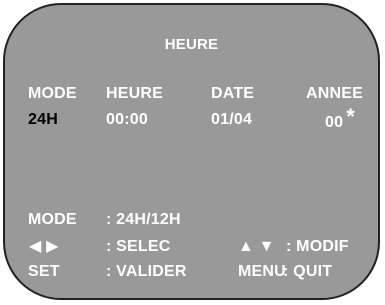  What do you see at coordinates (43, 120) in the screenshot?
I see `mode-value-selected: 24H` at bounding box center [43, 120].